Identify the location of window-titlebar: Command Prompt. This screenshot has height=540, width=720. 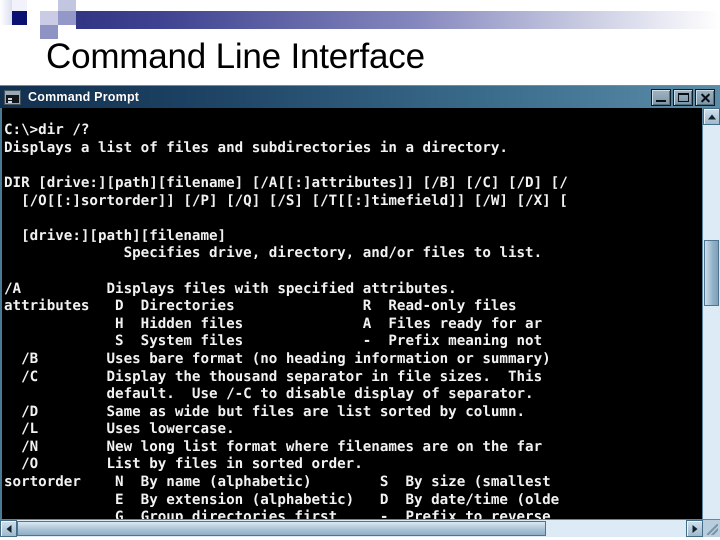
(360, 97).